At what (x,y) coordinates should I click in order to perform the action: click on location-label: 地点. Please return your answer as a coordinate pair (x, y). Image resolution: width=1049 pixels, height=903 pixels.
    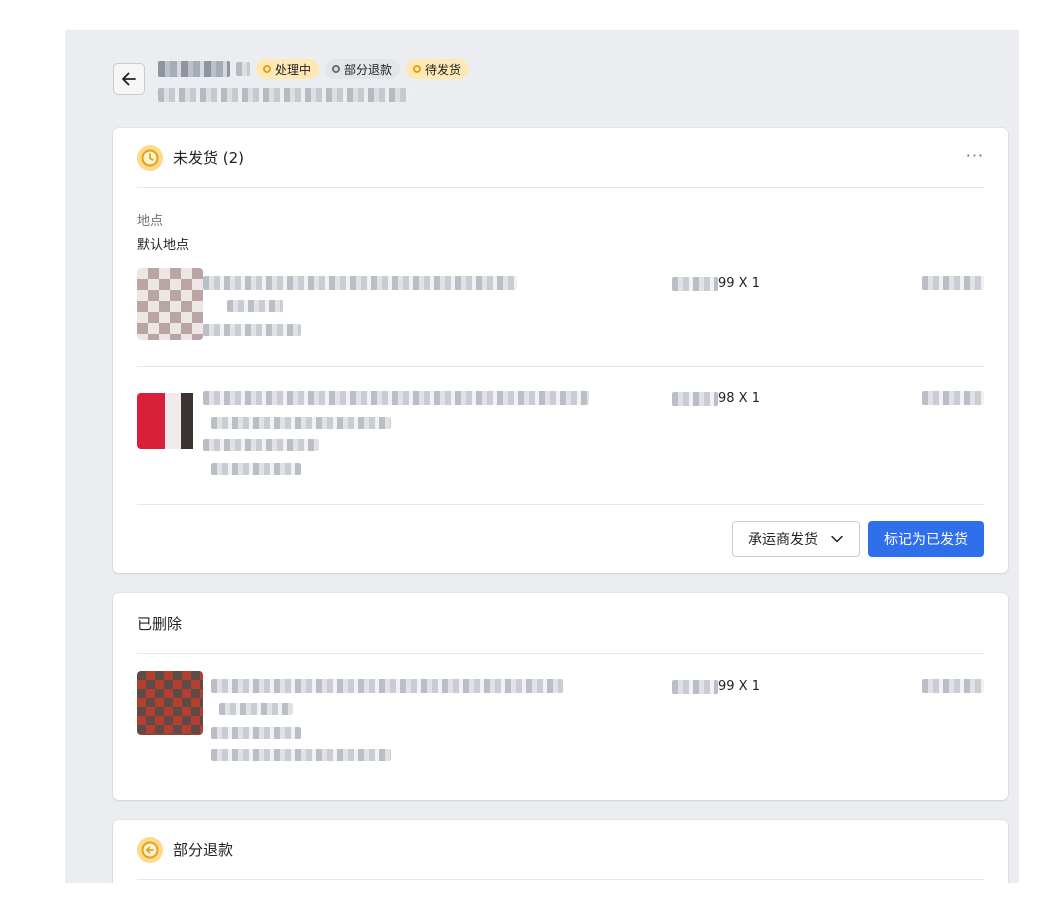
    Looking at the image, I should click on (150, 221).